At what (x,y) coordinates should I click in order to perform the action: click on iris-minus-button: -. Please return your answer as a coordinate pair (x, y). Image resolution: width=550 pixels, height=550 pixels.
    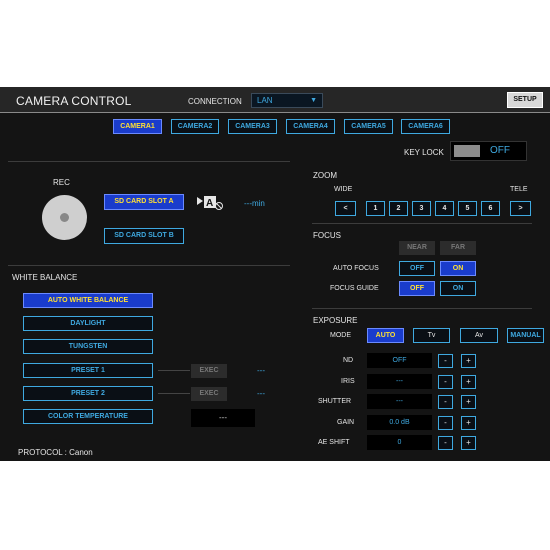
    Looking at the image, I should click on (445, 382).